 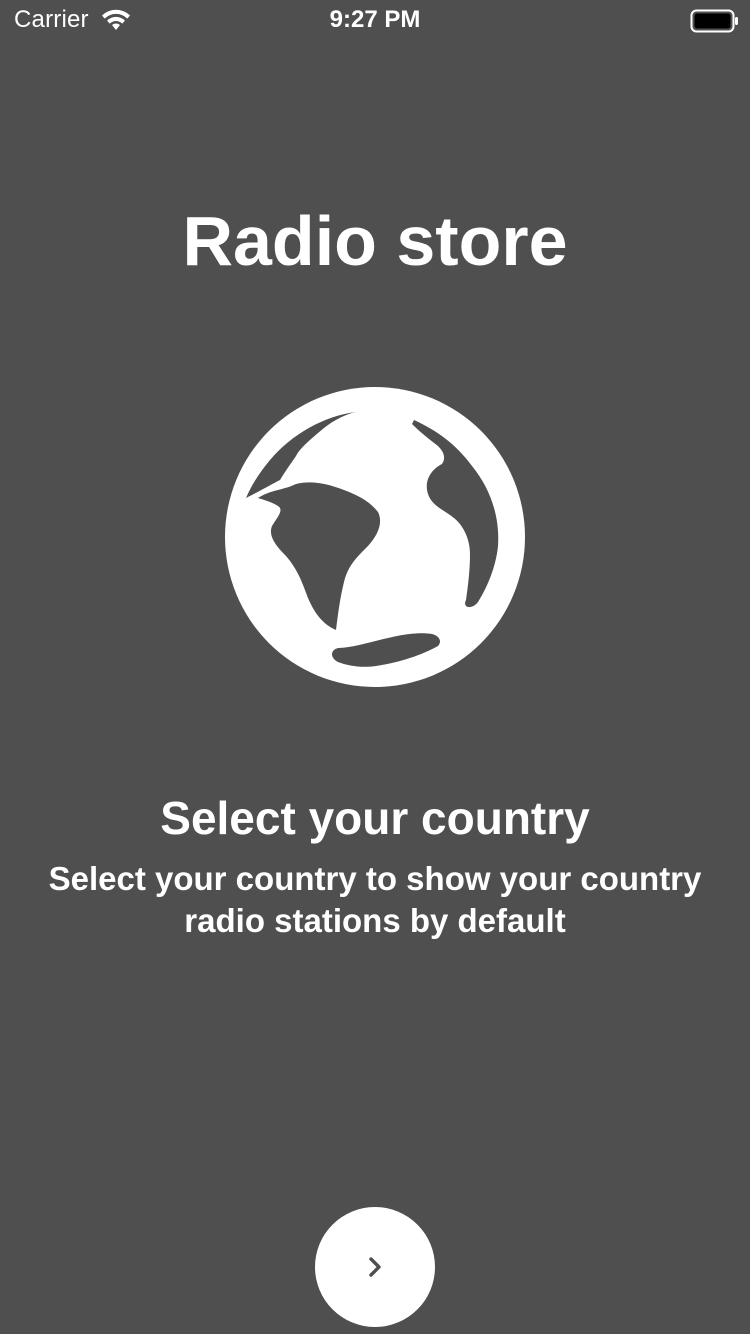 I want to click on chevron-right-icon, so click(x=375, y=1267).